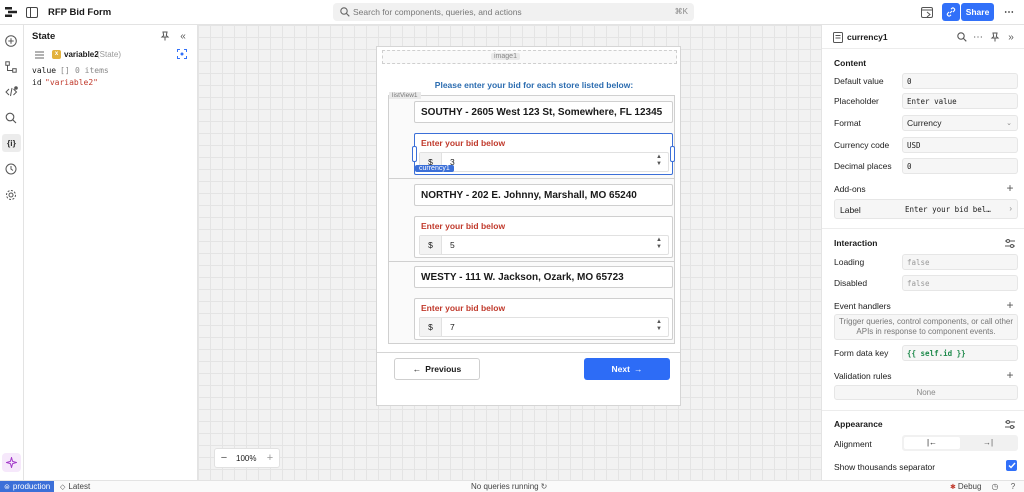 The image size is (1024, 492). I want to click on left-resize-handle, so click(414, 154).